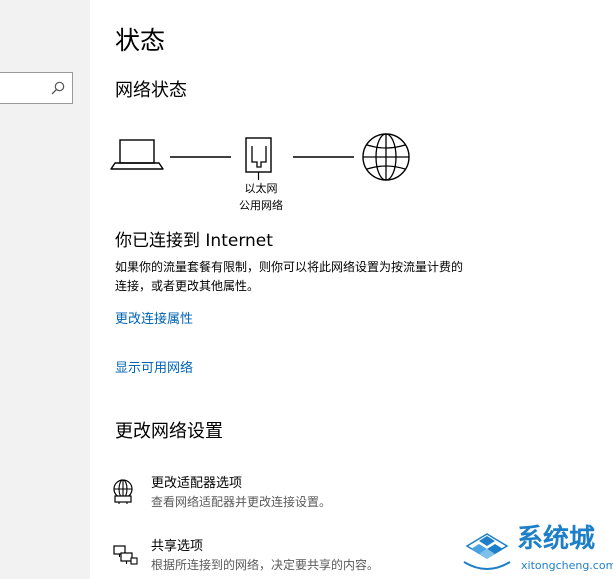 This screenshot has width=613, height=579. I want to click on ethernet-icon, so click(258, 158).